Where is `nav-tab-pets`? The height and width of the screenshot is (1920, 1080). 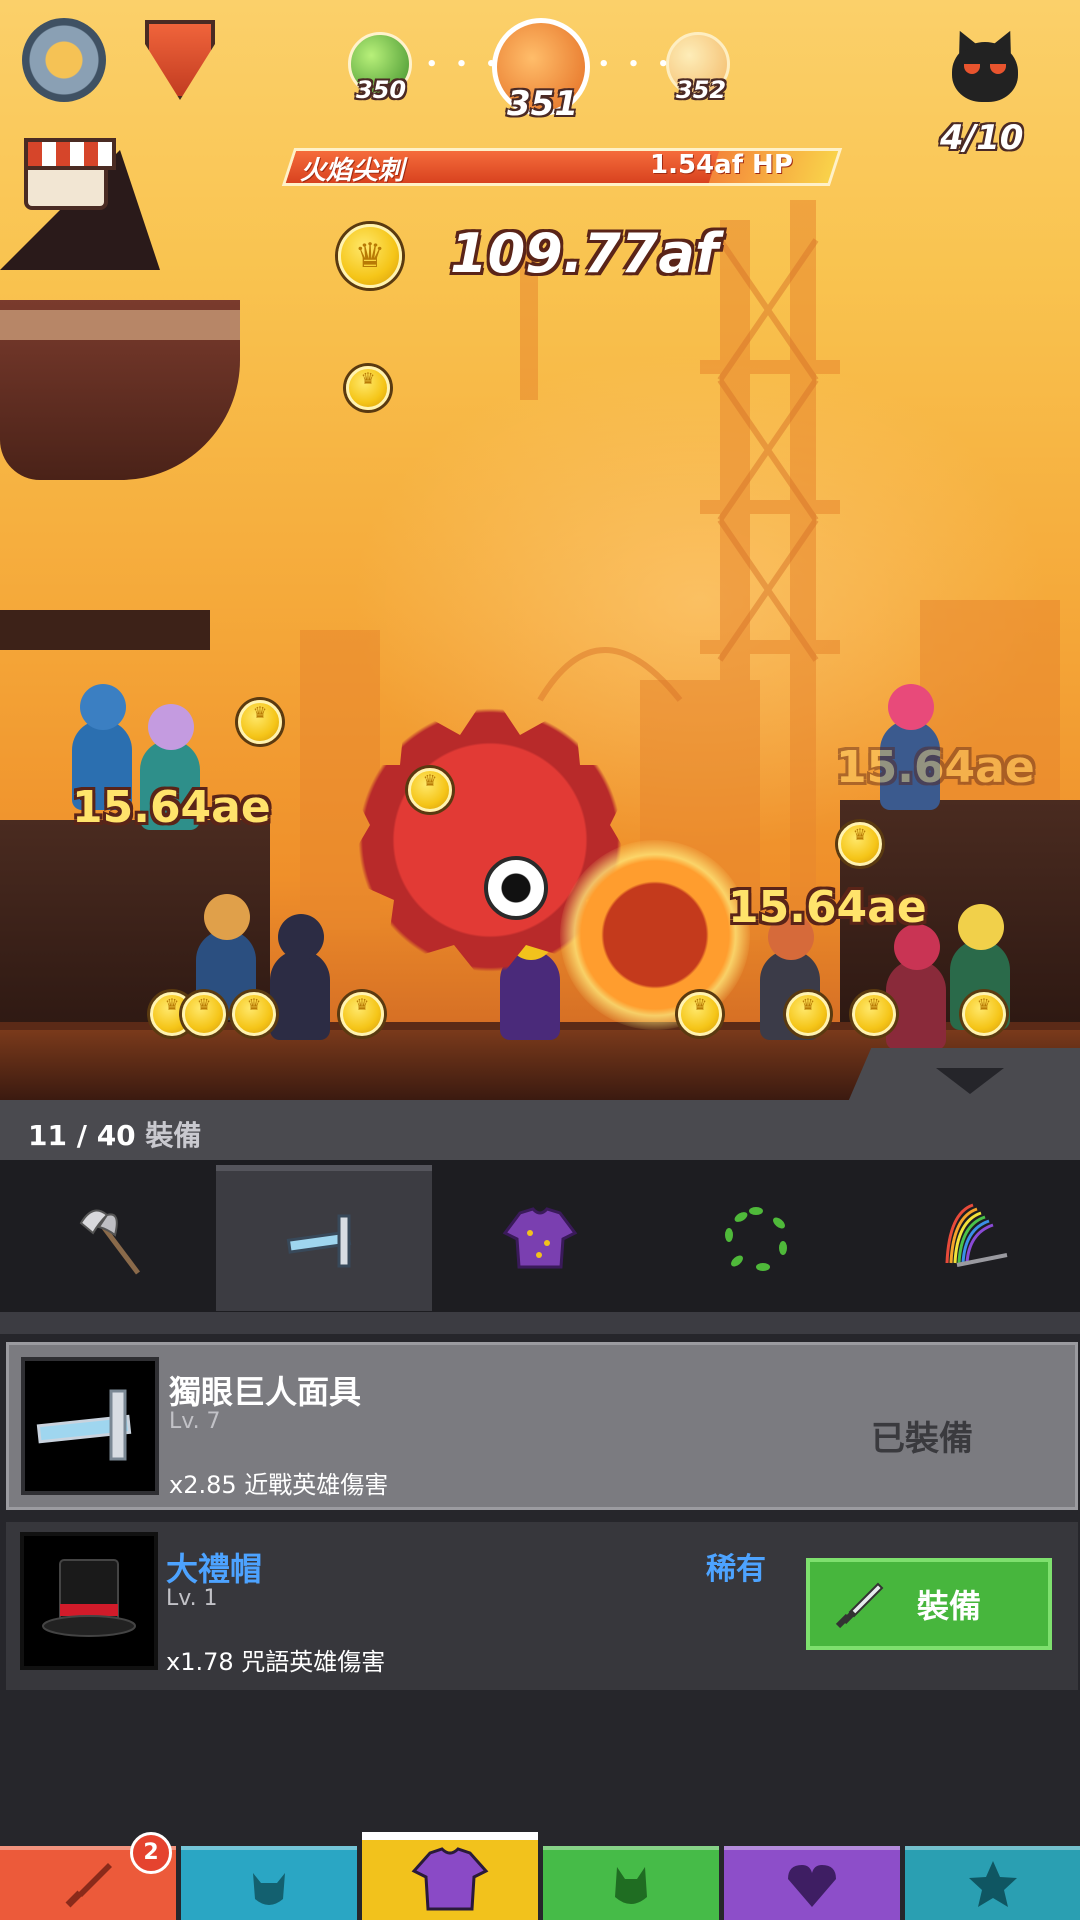
nav-tab-pets is located at coordinates (631, 1883).